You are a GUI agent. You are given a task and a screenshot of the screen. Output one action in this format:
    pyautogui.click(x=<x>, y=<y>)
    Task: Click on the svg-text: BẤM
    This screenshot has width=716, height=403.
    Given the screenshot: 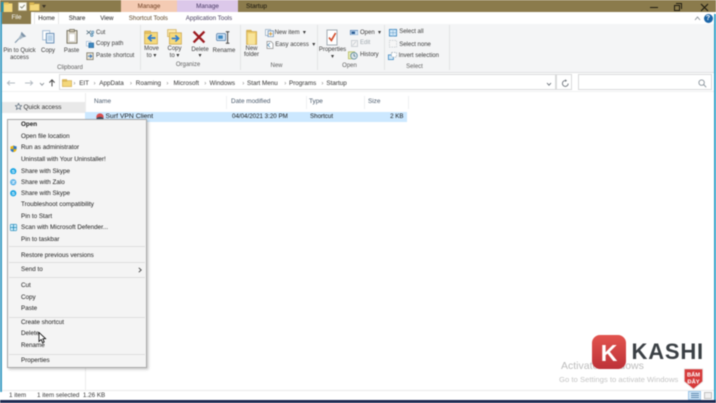 What is the action you would take?
    pyautogui.click(x=693, y=374)
    